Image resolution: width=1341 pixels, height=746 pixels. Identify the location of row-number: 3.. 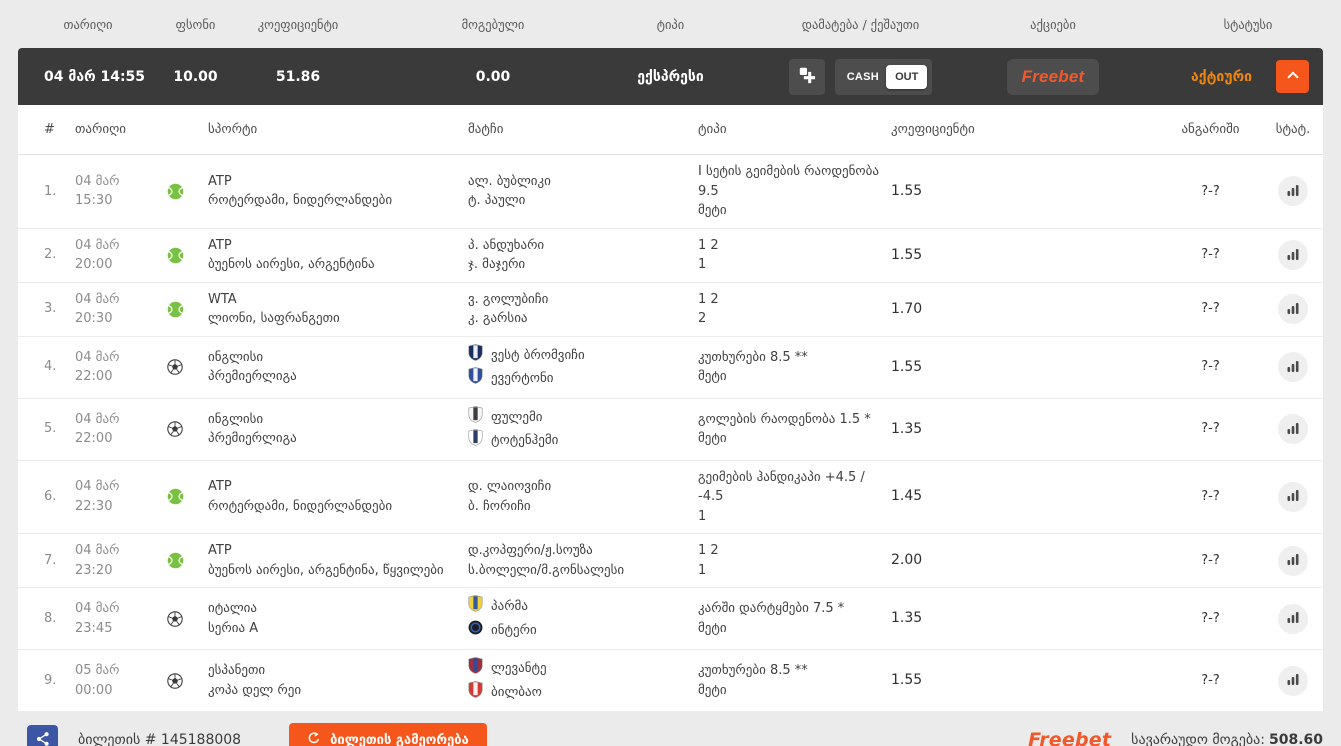
(50, 309).